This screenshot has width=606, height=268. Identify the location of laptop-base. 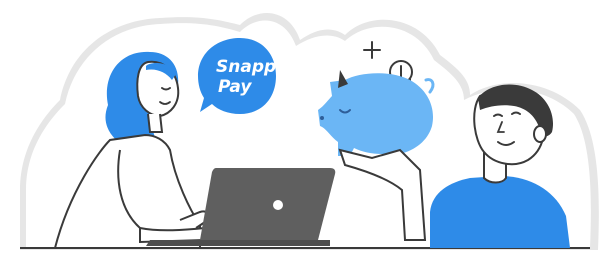
(238, 243).